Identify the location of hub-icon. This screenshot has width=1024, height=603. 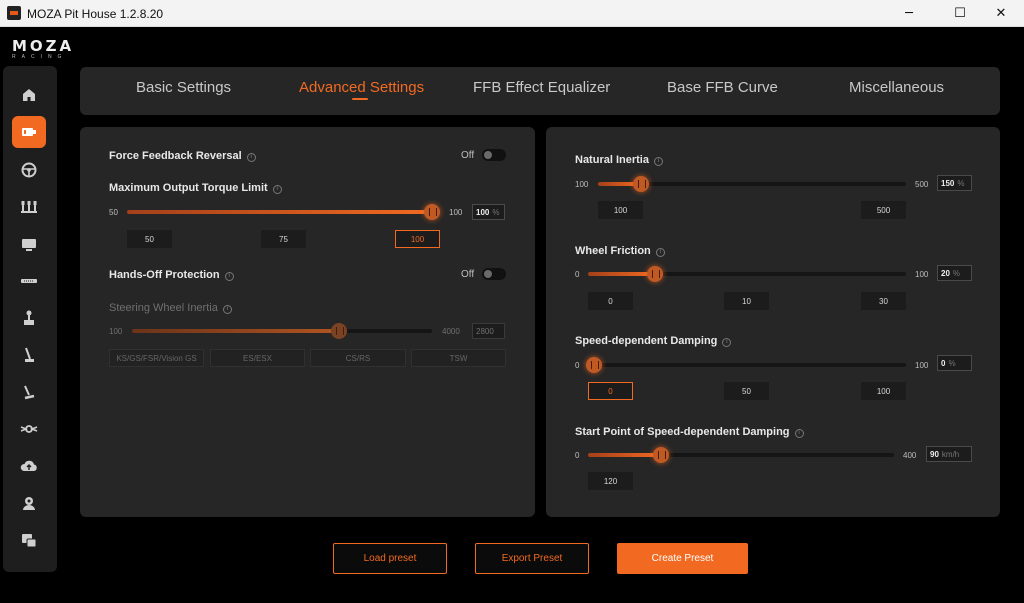
(29, 429).